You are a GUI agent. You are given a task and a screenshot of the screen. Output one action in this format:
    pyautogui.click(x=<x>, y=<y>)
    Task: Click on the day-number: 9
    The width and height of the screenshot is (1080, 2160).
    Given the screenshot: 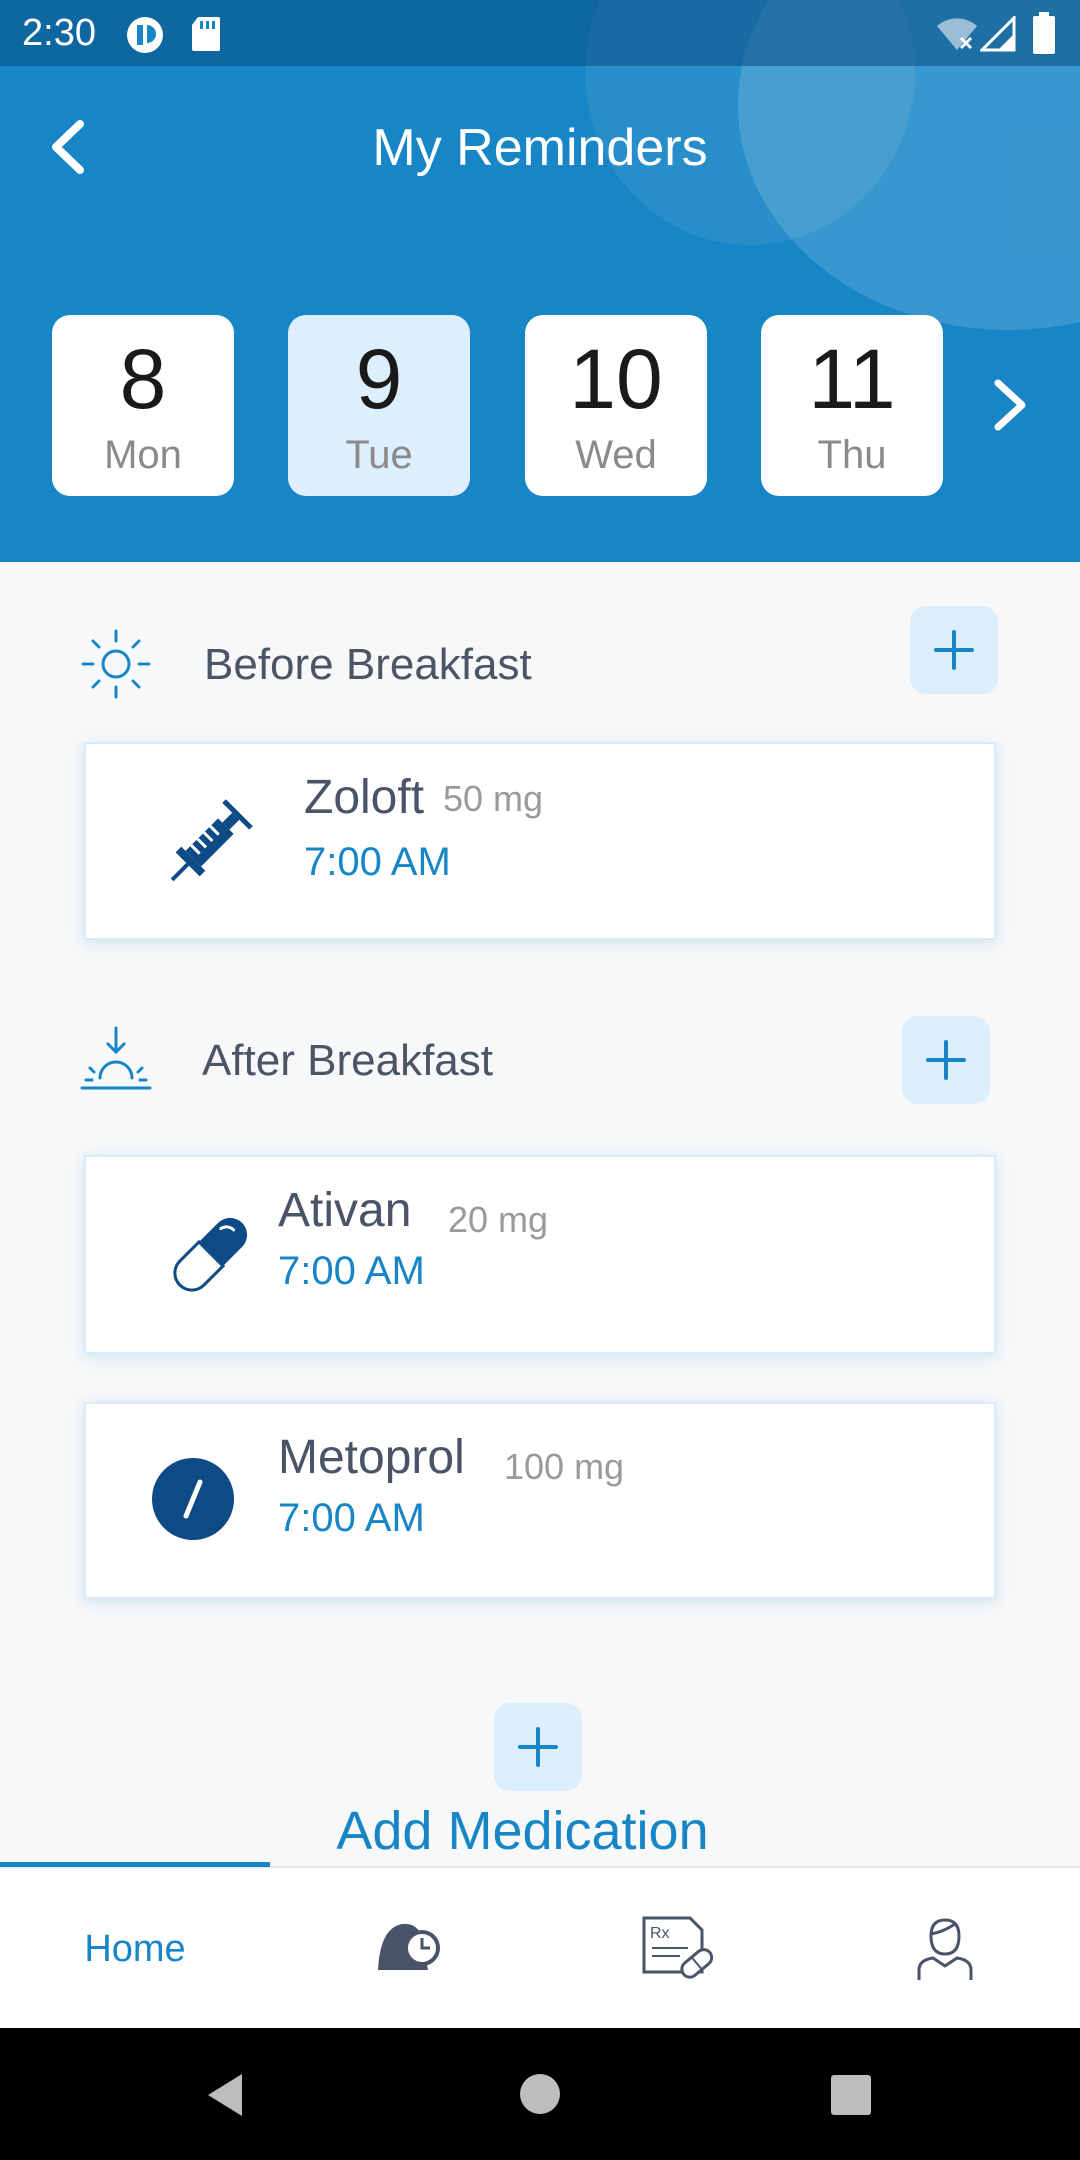 What is the action you would take?
    pyautogui.click(x=379, y=379)
    